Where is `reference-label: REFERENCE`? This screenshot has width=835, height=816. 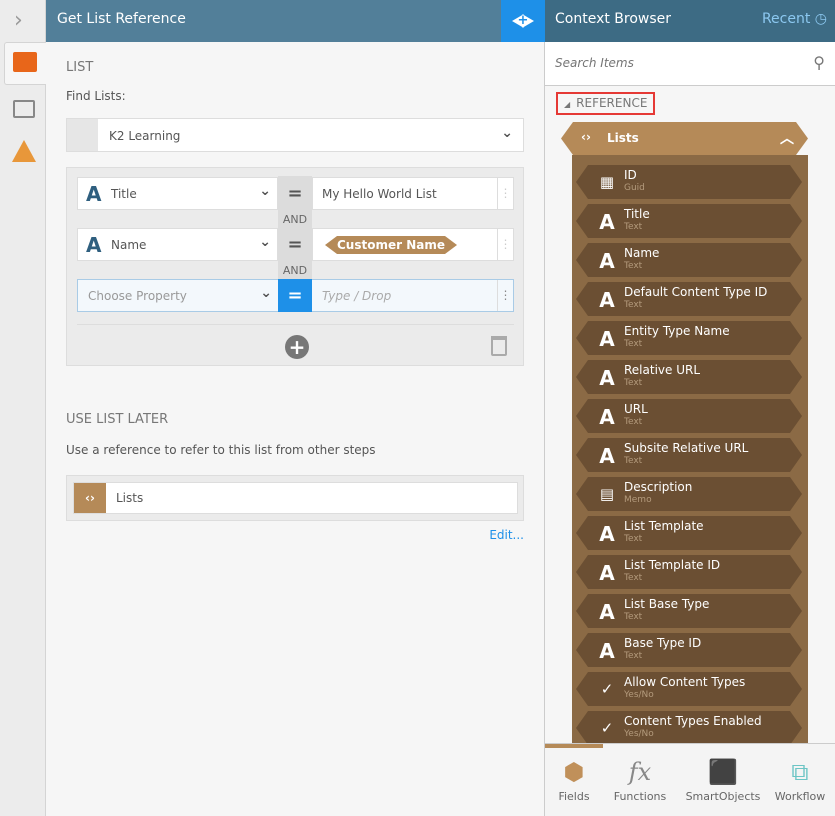 reference-label: REFERENCE is located at coordinates (612, 103).